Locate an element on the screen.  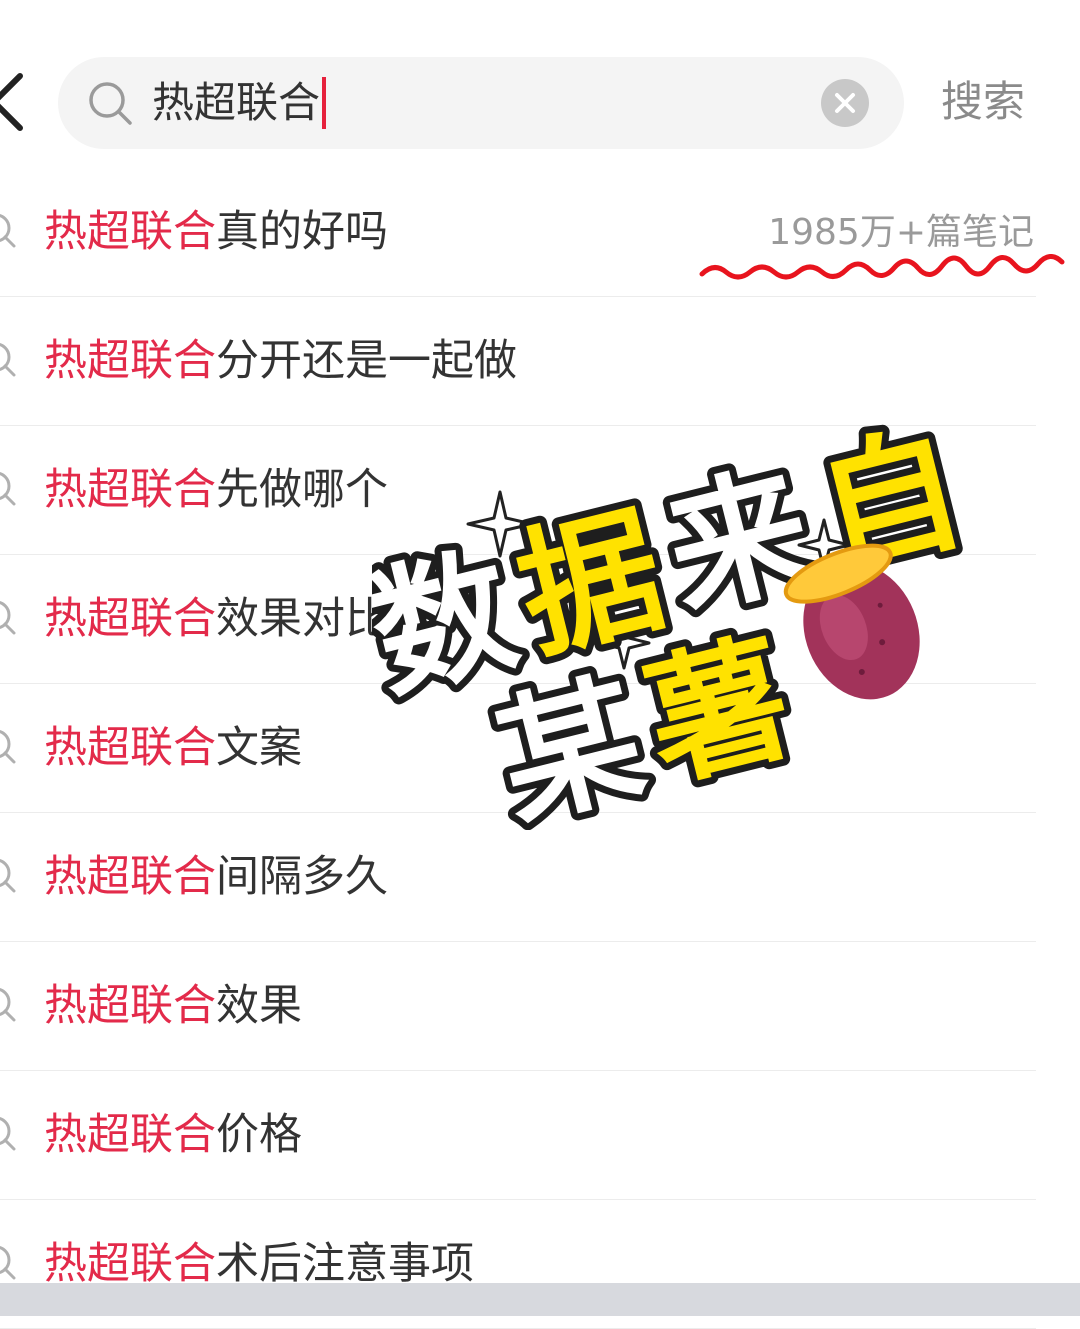
search-input-text: 热超联合 is located at coordinates (236, 102).